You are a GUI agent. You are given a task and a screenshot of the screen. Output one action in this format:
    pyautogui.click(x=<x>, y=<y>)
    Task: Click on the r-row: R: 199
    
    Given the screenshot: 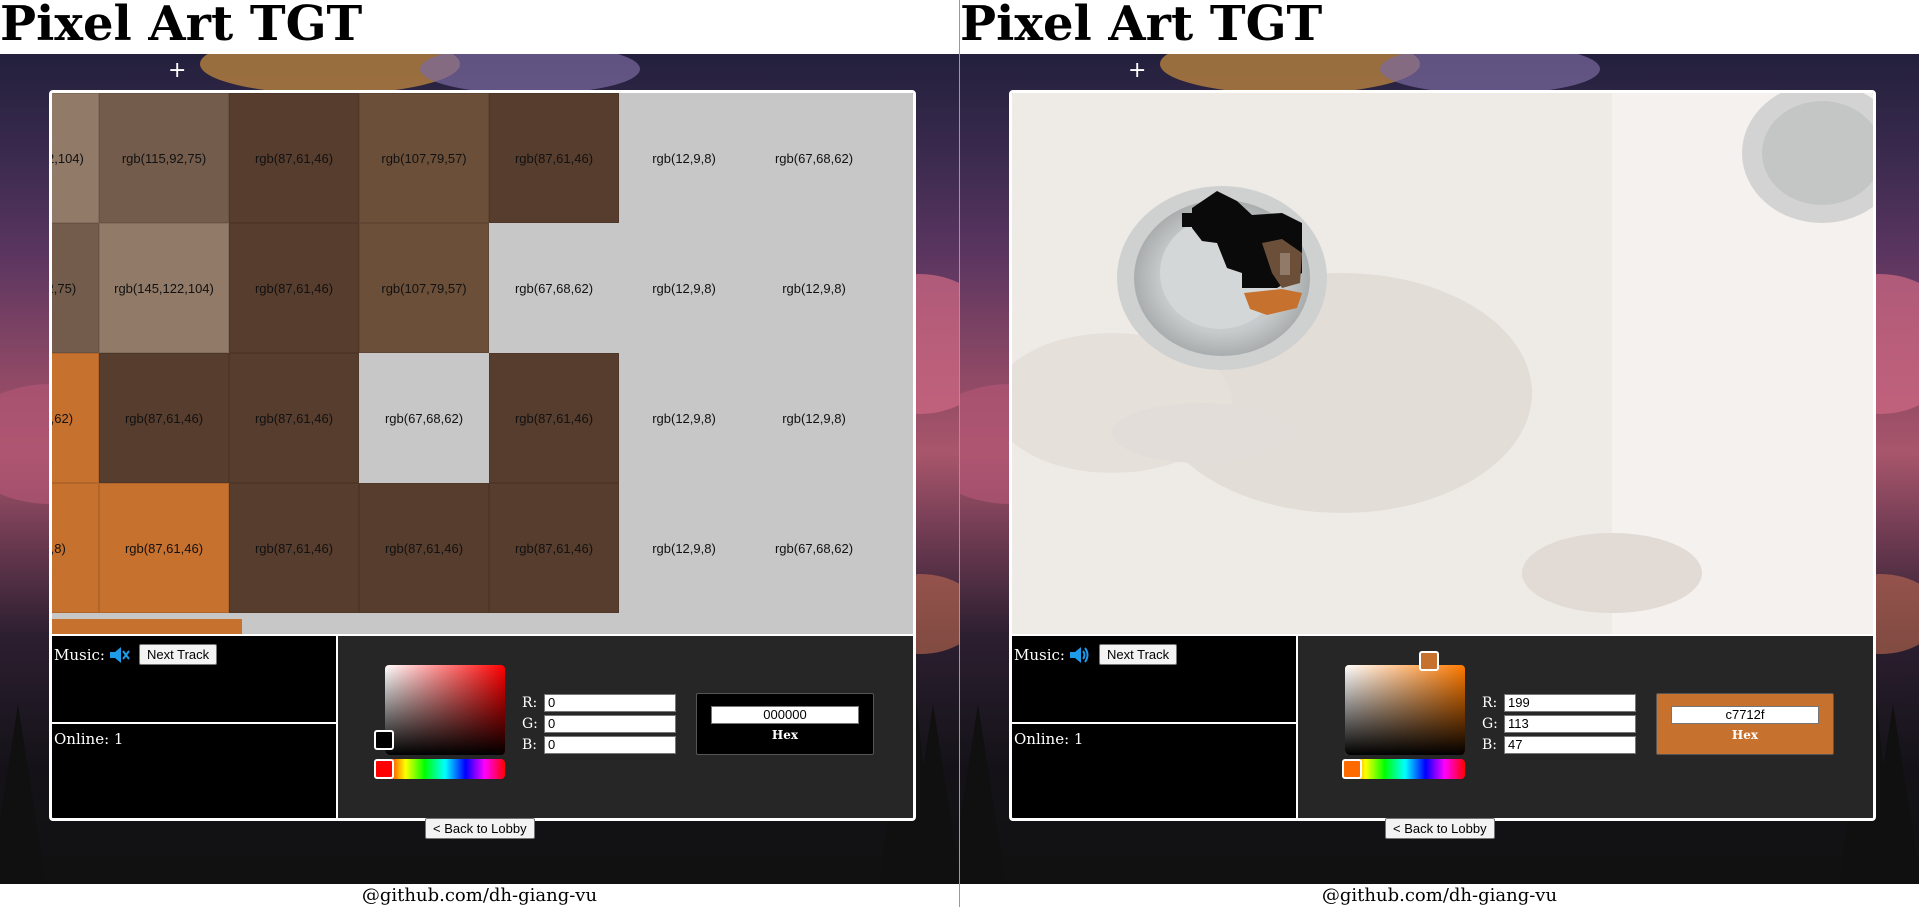 What is the action you would take?
    pyautogui.click(x=1559, y=703)
    